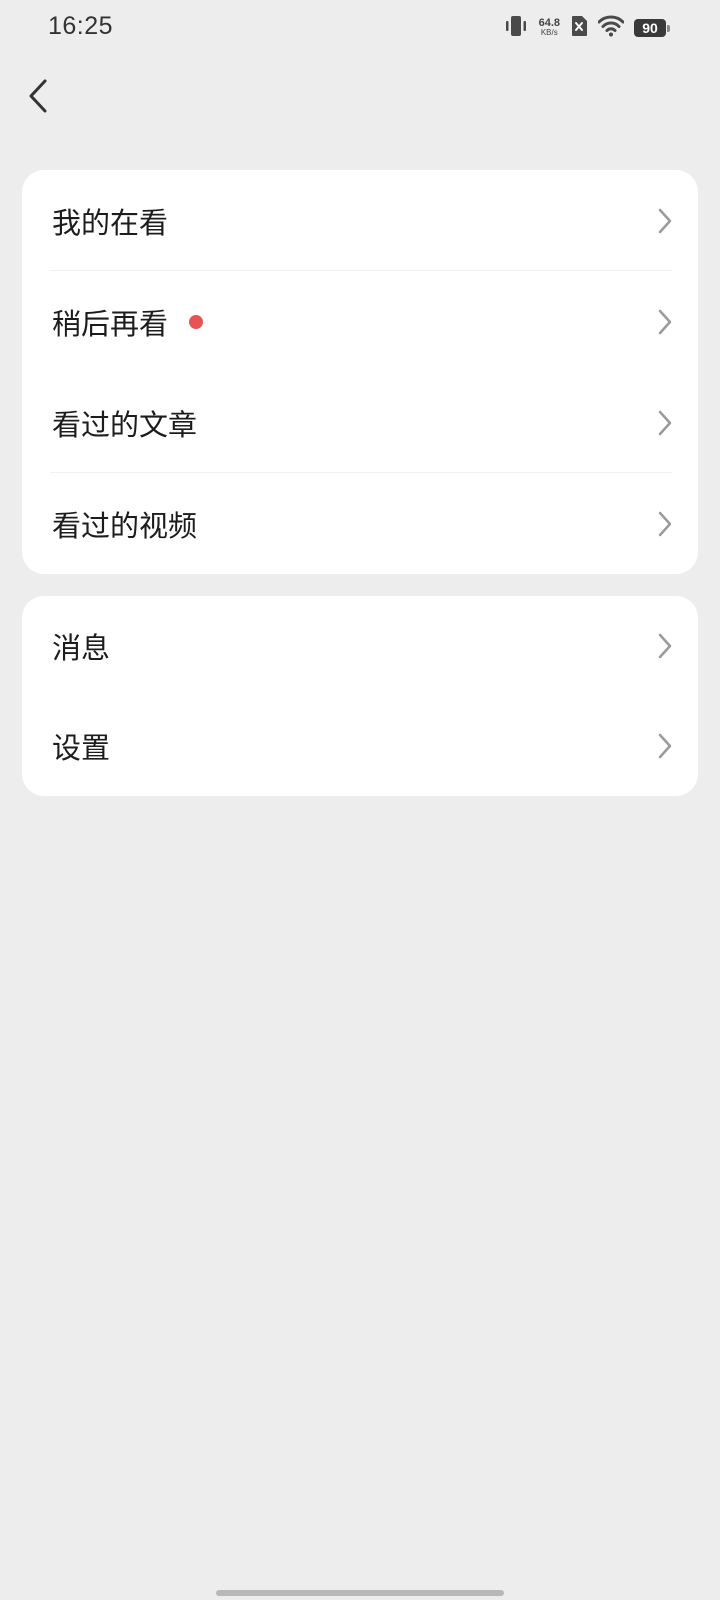  Describe the element at coordinates (360, 321) in the screenshot. I see `menu-item-watch-later: 稍后再看` at that location.